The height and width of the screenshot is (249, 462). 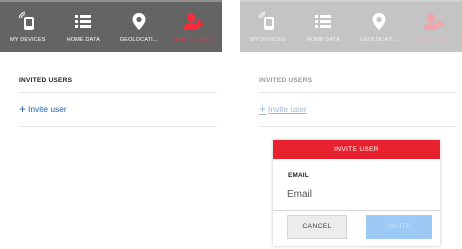 I want to click on invite-button: INVITE, so click(x=399, y=227).